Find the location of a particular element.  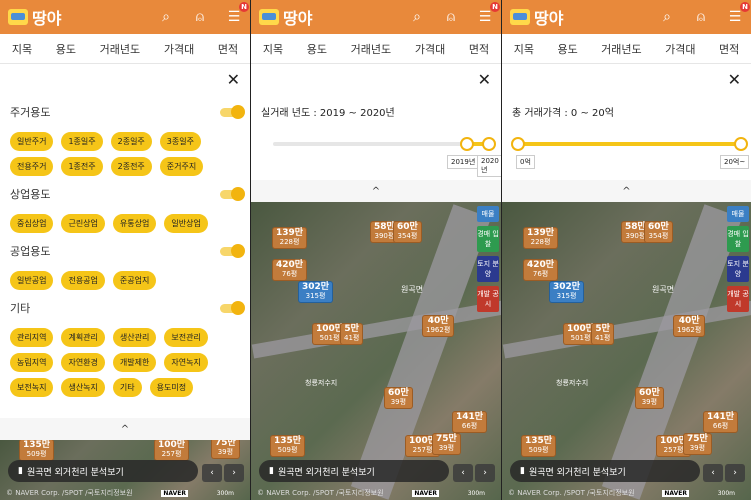

chip: 1종일주 is located at coordinates (82, 141).